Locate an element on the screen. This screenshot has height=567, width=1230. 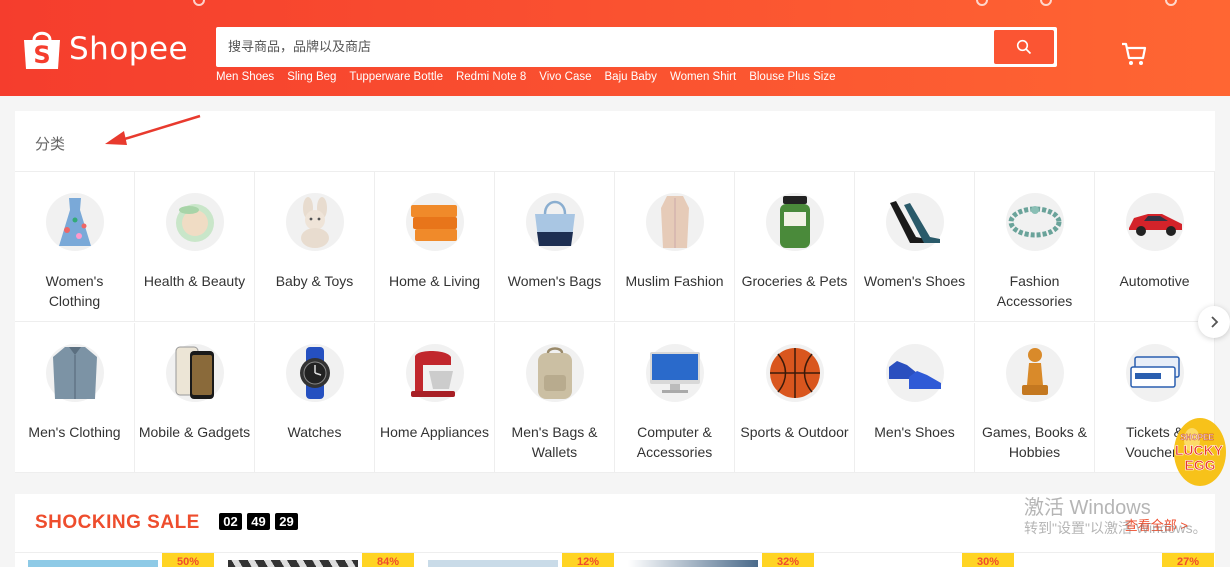
category-label: Mobile & Gadgets is located at coordinates (194, 432).